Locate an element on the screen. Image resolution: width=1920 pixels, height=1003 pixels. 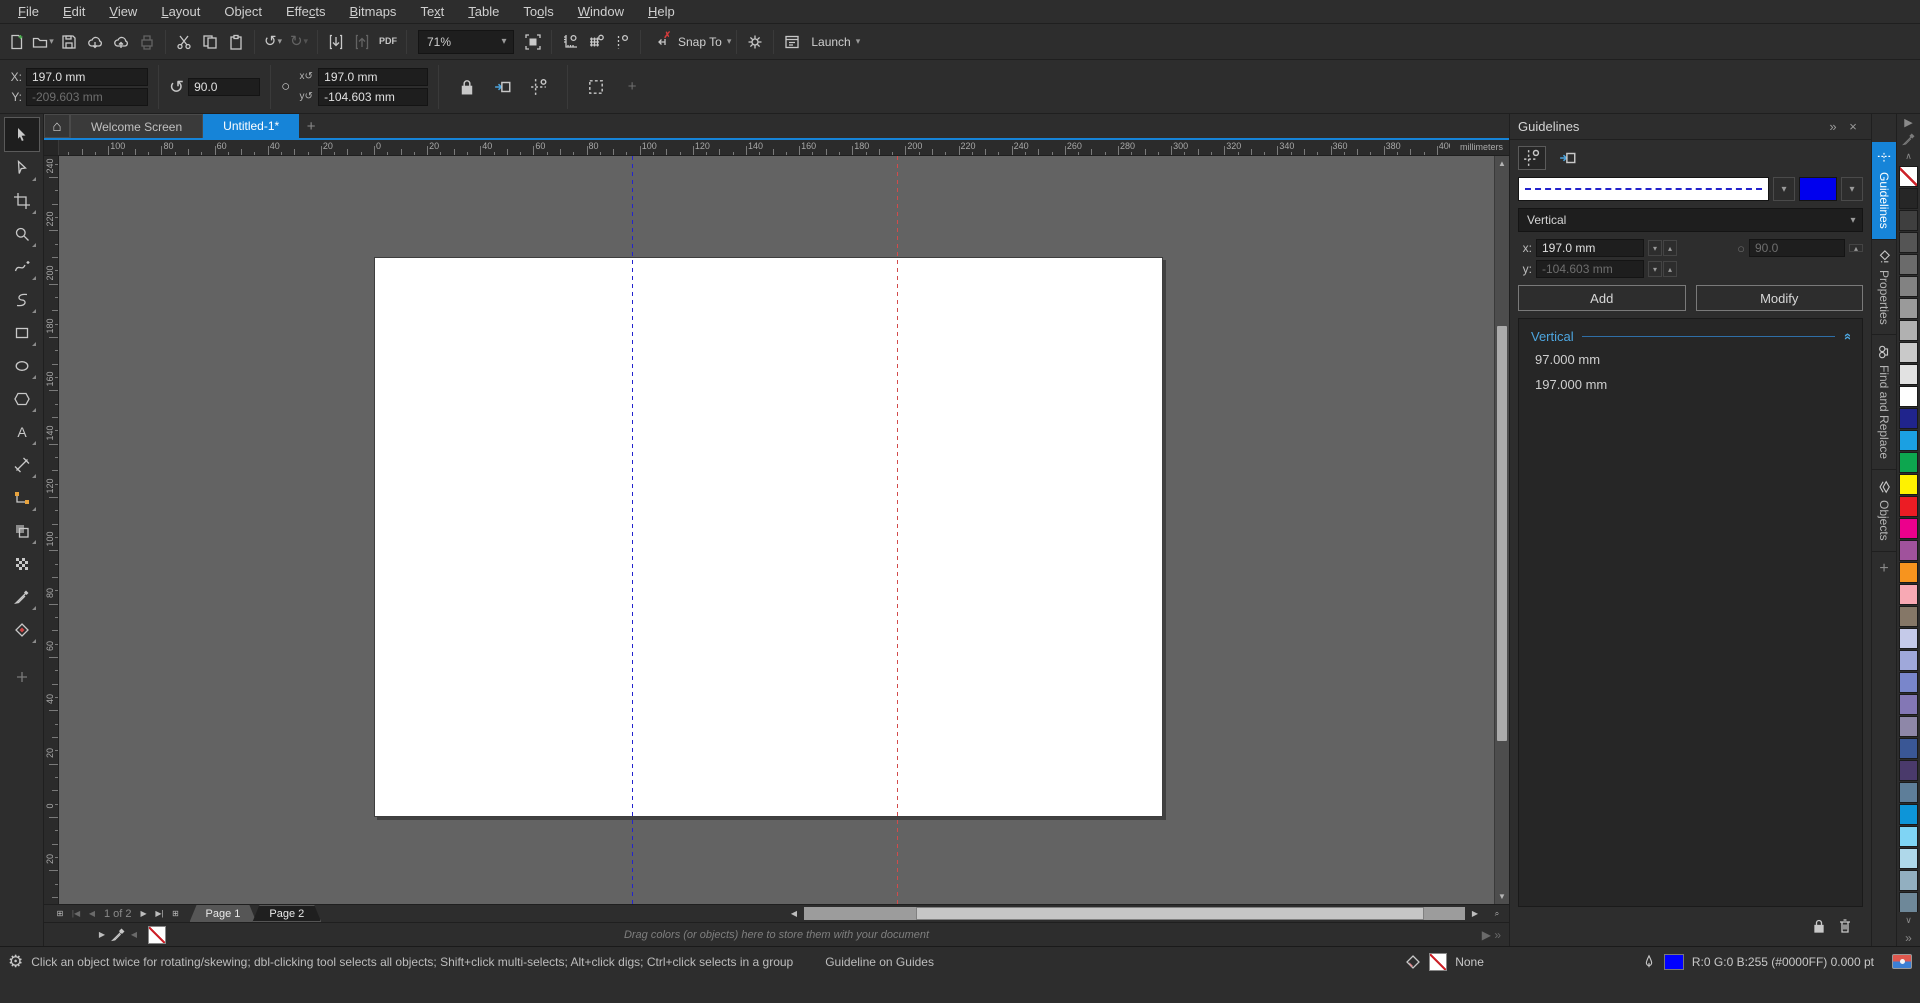
lock-guideline-icon is located at coordinates (1819, 927).